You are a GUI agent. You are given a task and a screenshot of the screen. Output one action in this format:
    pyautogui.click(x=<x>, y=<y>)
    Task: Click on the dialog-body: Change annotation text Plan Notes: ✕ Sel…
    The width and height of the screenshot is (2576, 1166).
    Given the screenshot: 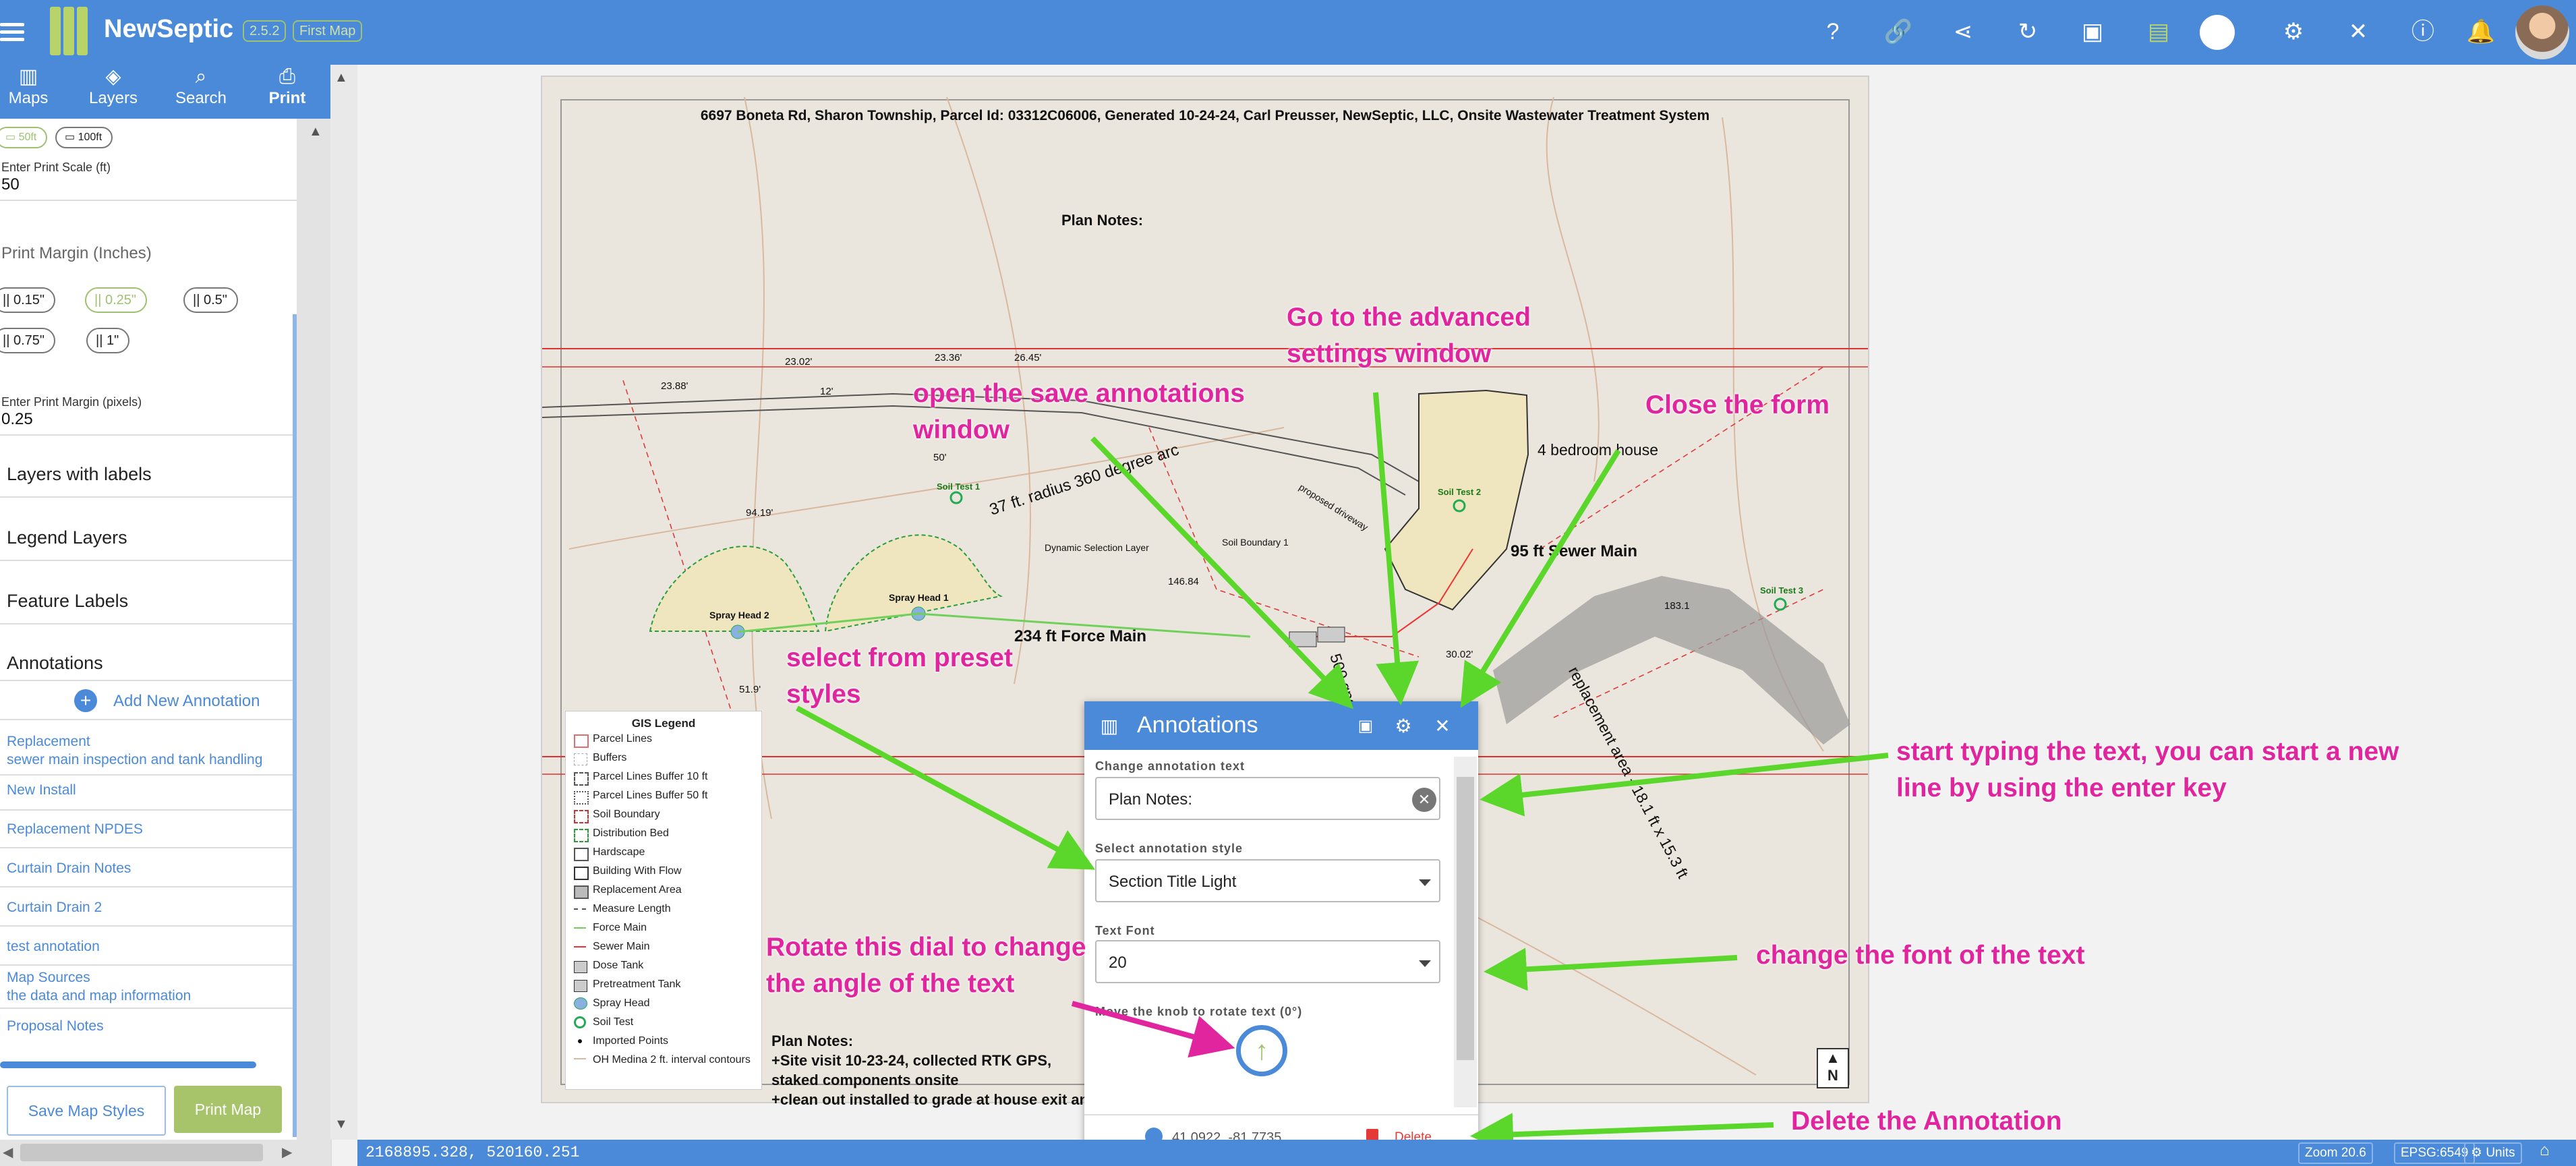 What is the action you would take?
    pyautogui.click(x=1281, y=932)
    